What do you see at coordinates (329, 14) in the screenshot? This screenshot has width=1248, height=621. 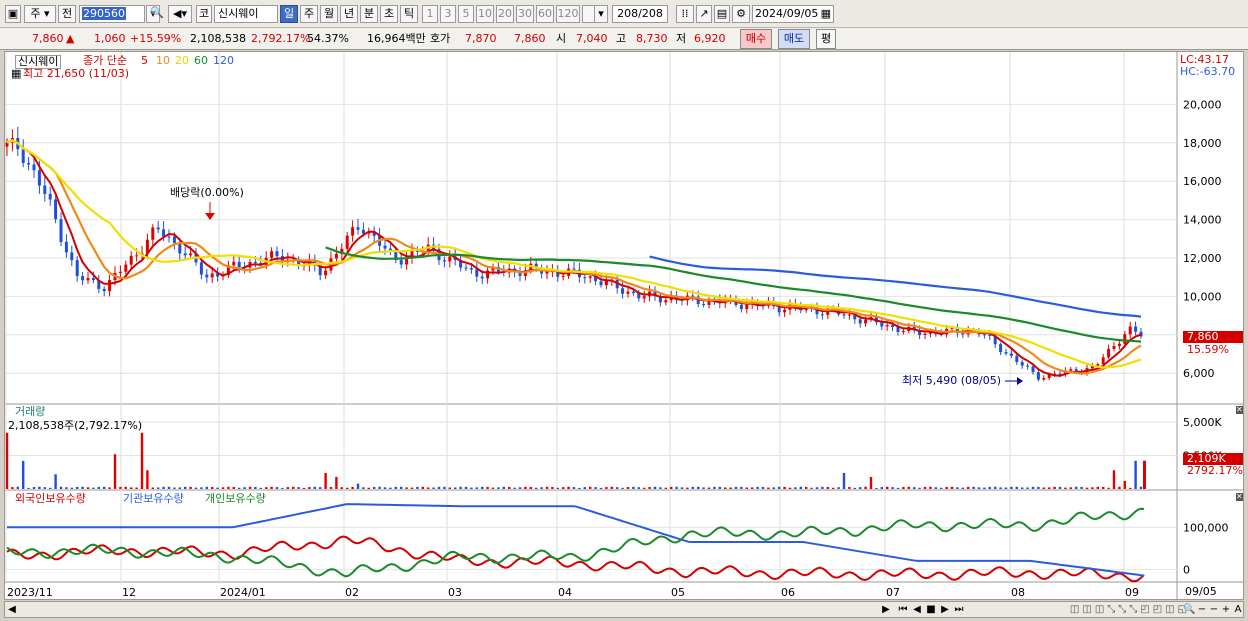 I see `period-month: 월` at bounding box center [329, 14].